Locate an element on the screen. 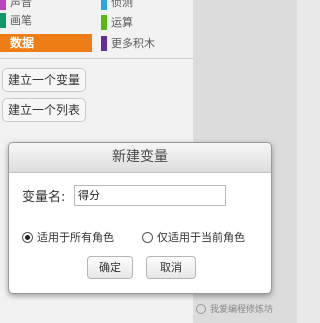 The image size is (320, 323). ok-button: 确定 is located at coordinates (110, 267).